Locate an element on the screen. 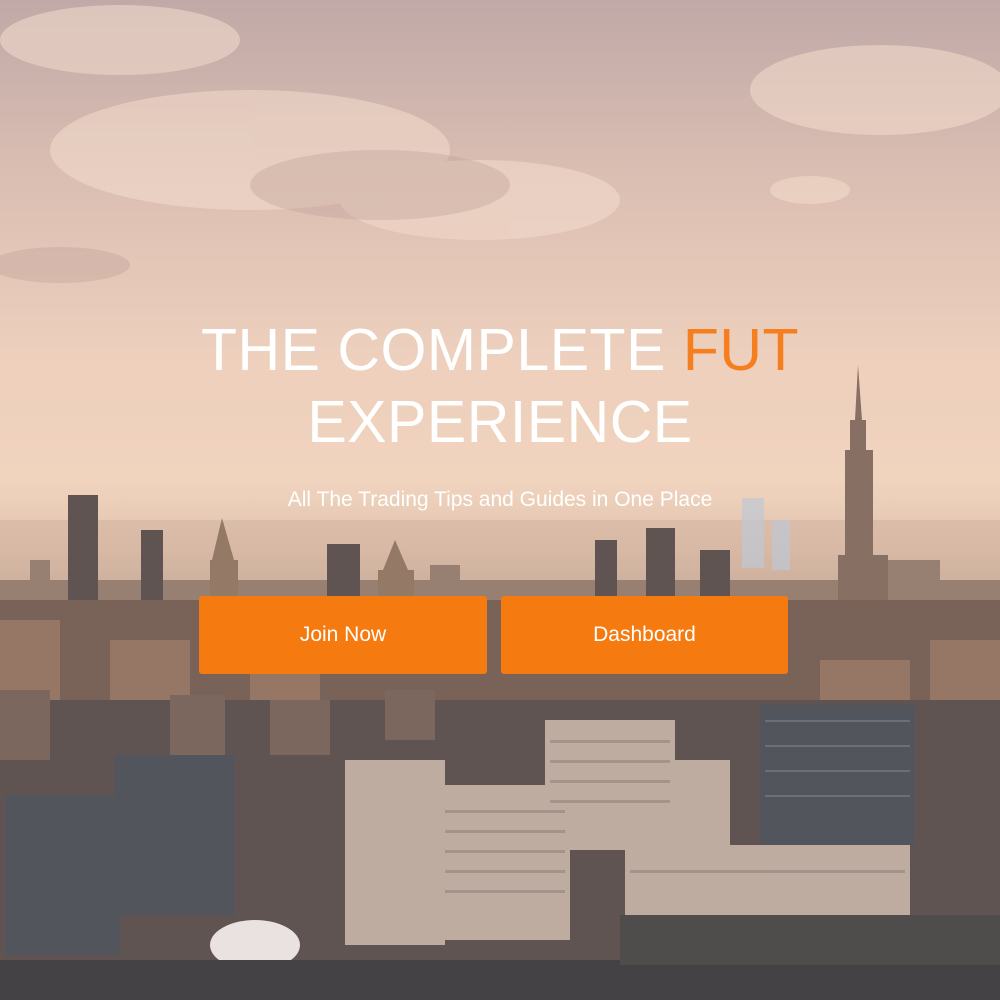 This screenshot has height=1000, width=1000. headline-accent: FUT is located at coordinates (741, 350).